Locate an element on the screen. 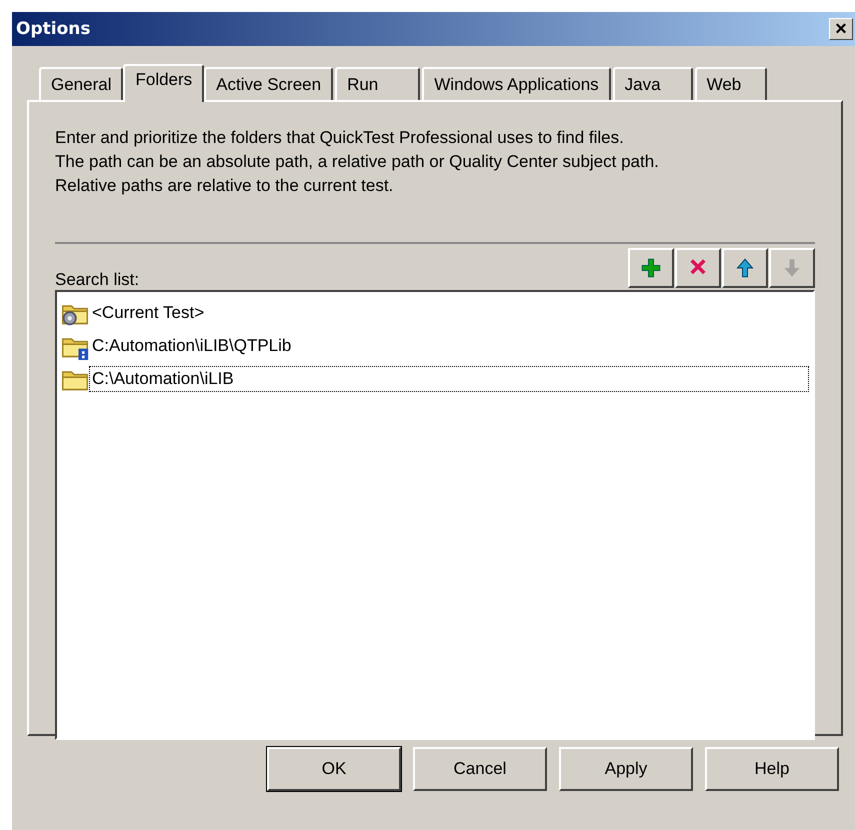  tab: Web is located at coordinates (731, 83).